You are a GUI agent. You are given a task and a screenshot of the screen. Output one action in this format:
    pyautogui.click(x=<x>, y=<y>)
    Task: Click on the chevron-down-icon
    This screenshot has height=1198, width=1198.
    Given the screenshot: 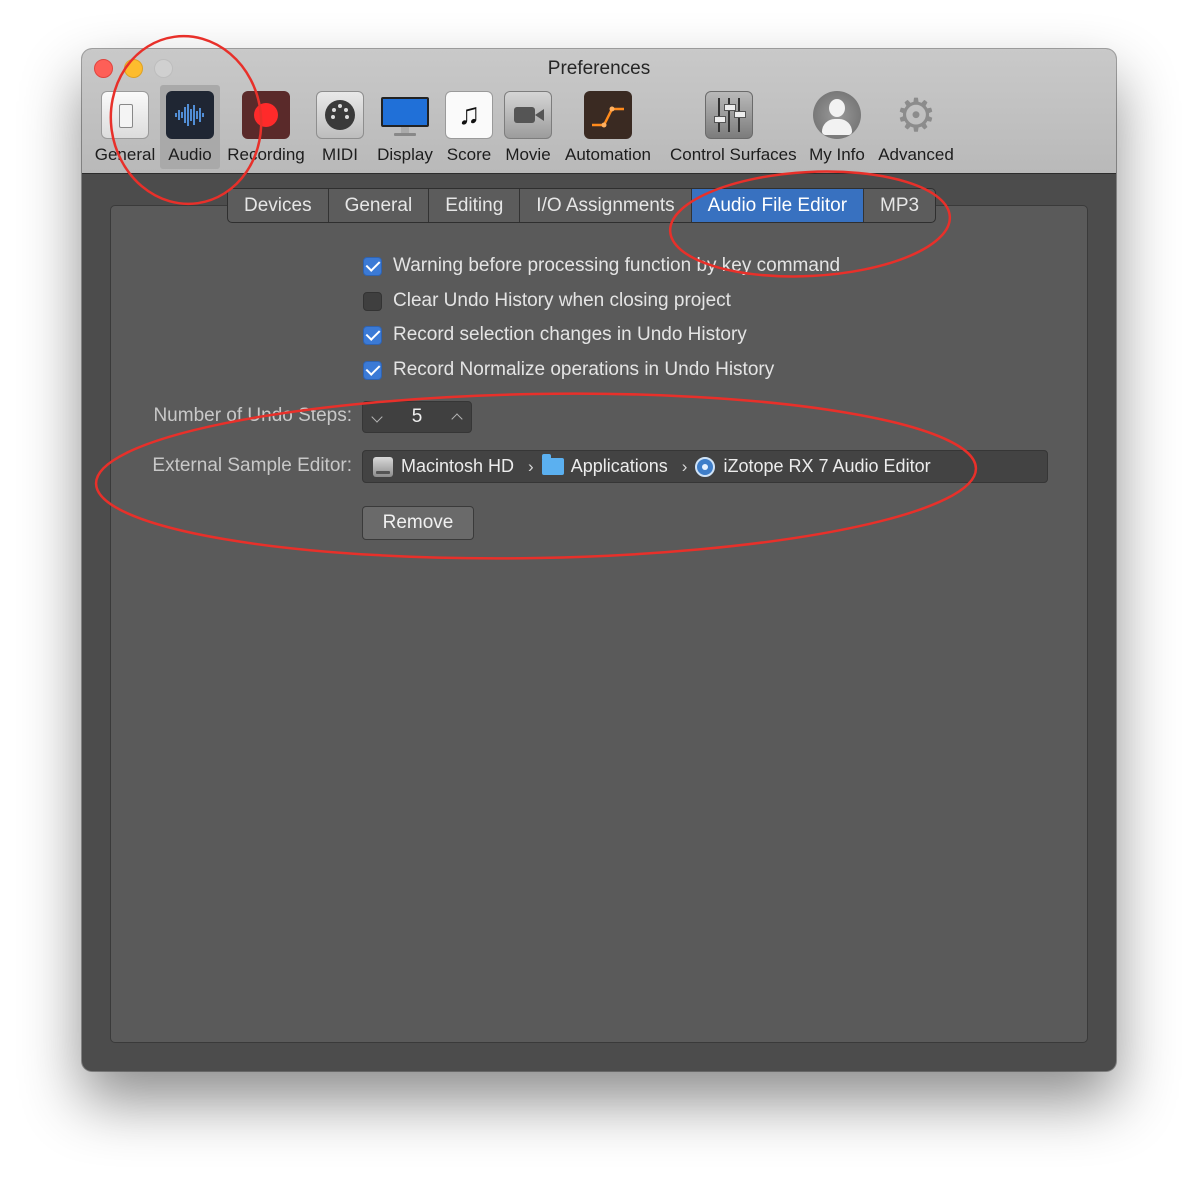 What is the action you would take?
    pyautogui.click(x=377, y=417)
    